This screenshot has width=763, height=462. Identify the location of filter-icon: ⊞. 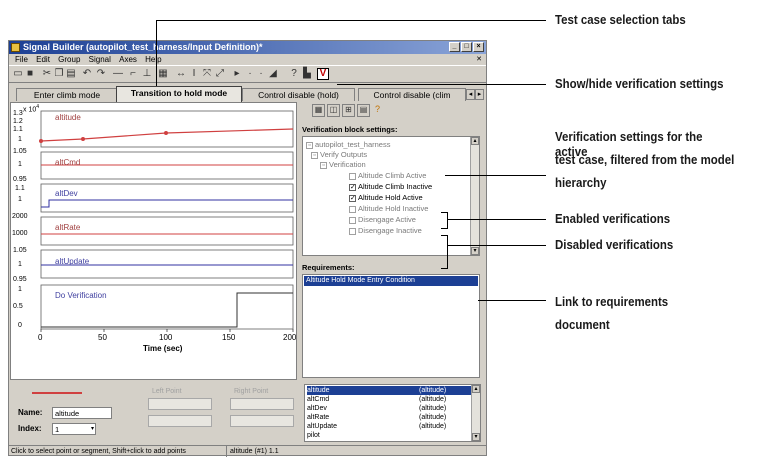
(348, 110).